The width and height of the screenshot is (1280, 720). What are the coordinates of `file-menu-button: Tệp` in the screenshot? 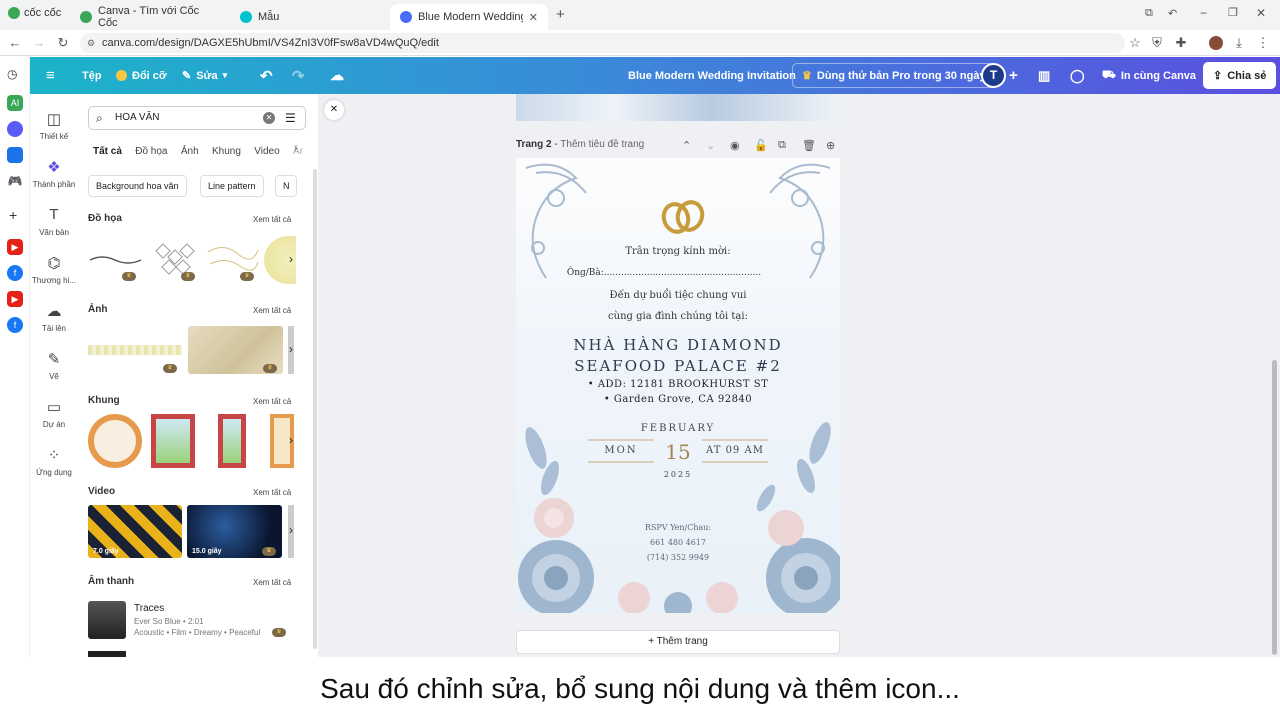 It's located at (92, 75).